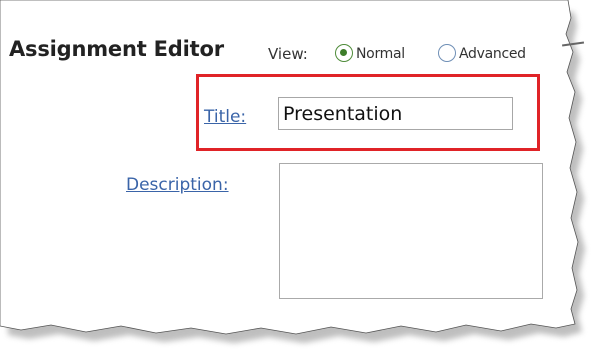  What do you see at coordinates (447, 53) in the screenshot?
I see `radio-unselected-icon` at bounding box center [447, 53].